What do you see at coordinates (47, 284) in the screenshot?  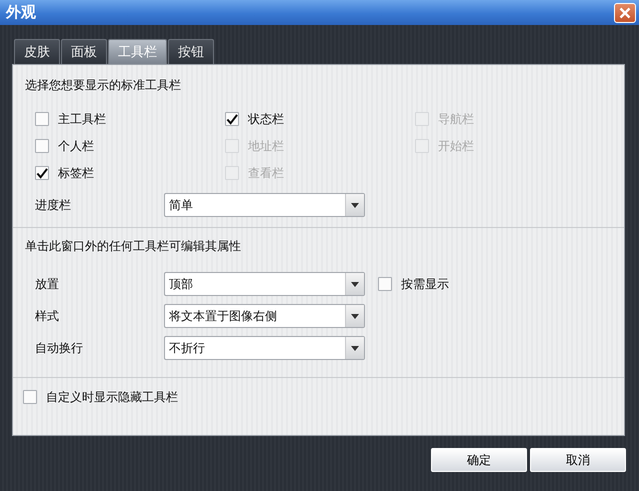 I see `field-label: 放置` at bounding box center [47, 284].